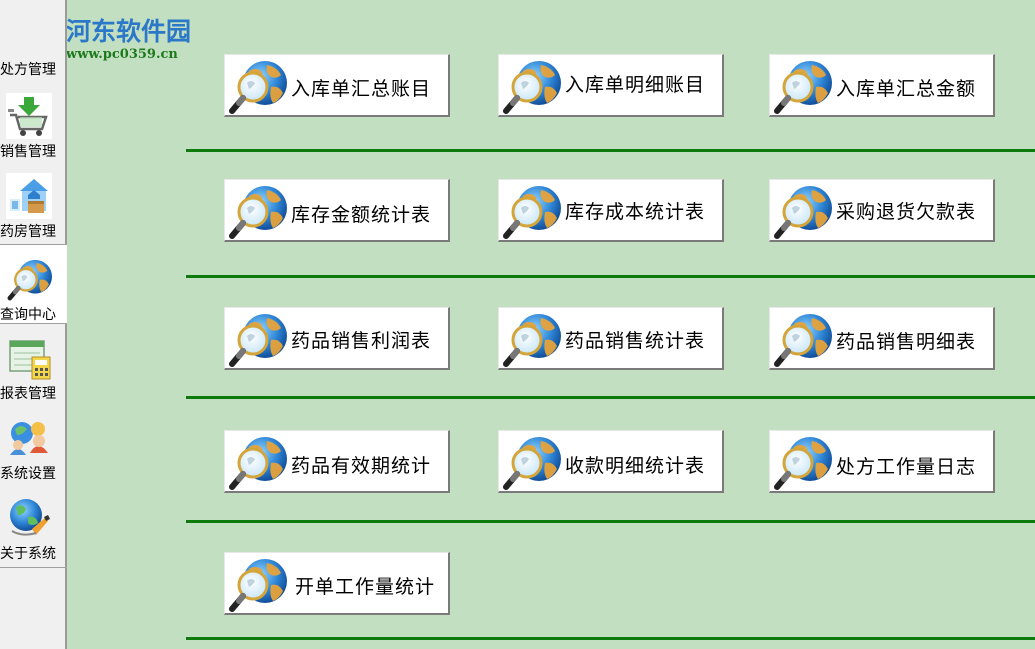  Describe the element at coordinates (906, 89) in the screenshot. I see `report-button-label: 入库单汇总金额` at that location.